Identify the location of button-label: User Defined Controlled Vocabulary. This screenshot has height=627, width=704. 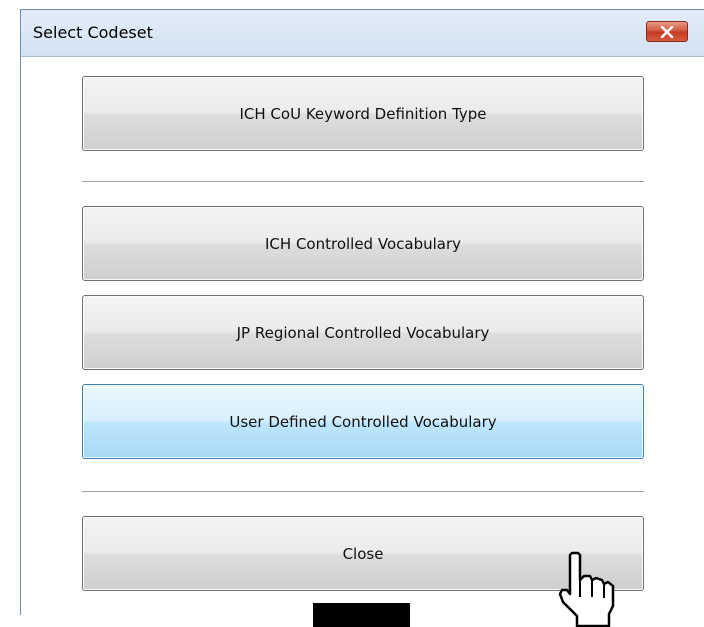
(363, 421).